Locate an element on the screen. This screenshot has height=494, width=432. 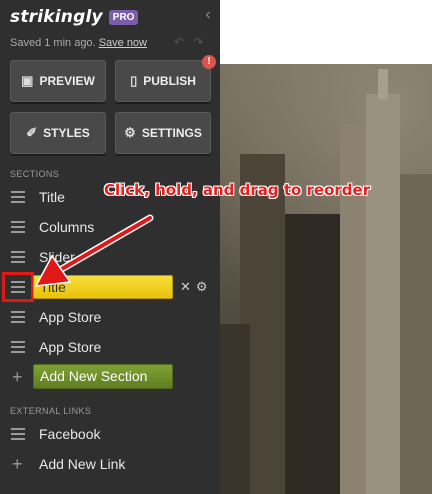
publish-alert-badge: ! is located at coordinates (209, 62).